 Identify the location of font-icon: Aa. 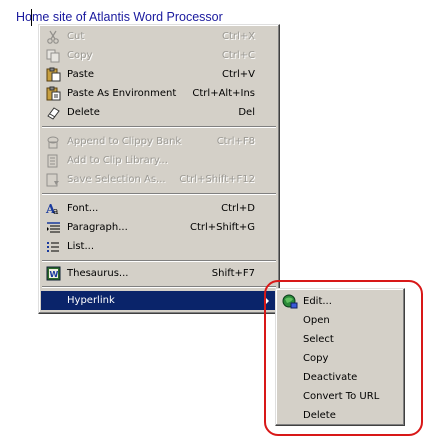
(53, 208).